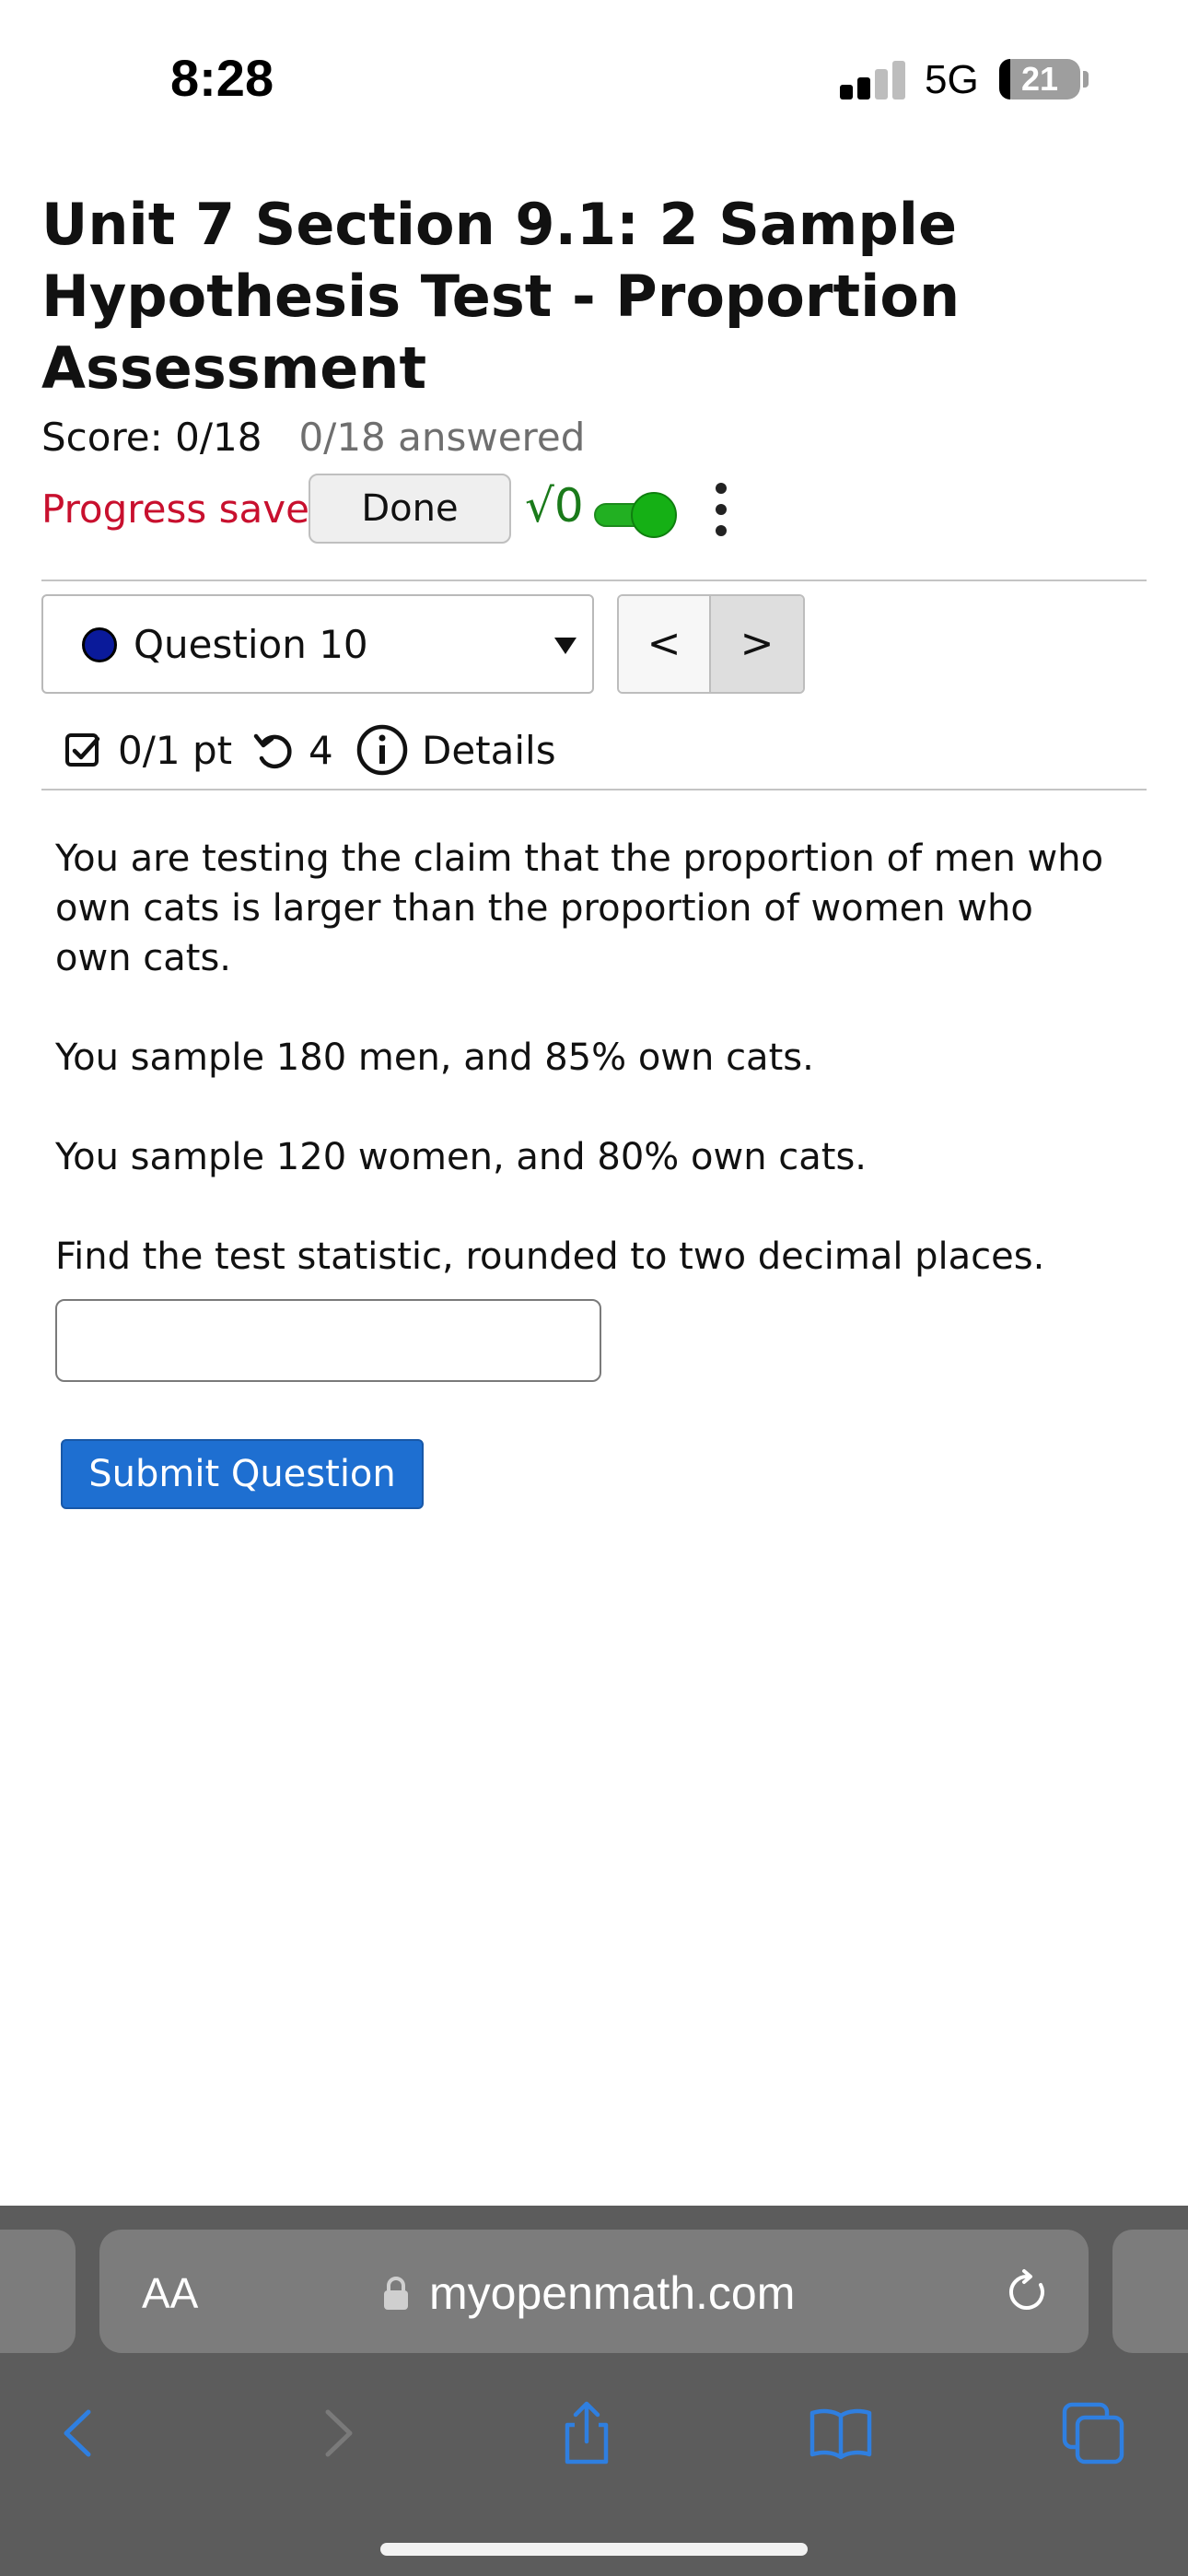 Image resolution: width=1188 pixels, height=2576 pixels. Describe the element at coordinates (555, 506) in the screenshot. I see `math-entry-icon: √0` at that location.